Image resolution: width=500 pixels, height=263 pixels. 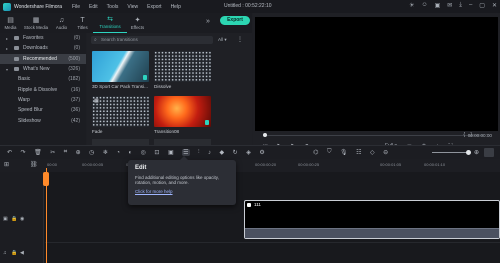 What do you see at coordinates (43, 38) in the screenshot?
I see `sidebar-item-favorites: ▸ Favorites (0)` at bounding box center [43, 38].